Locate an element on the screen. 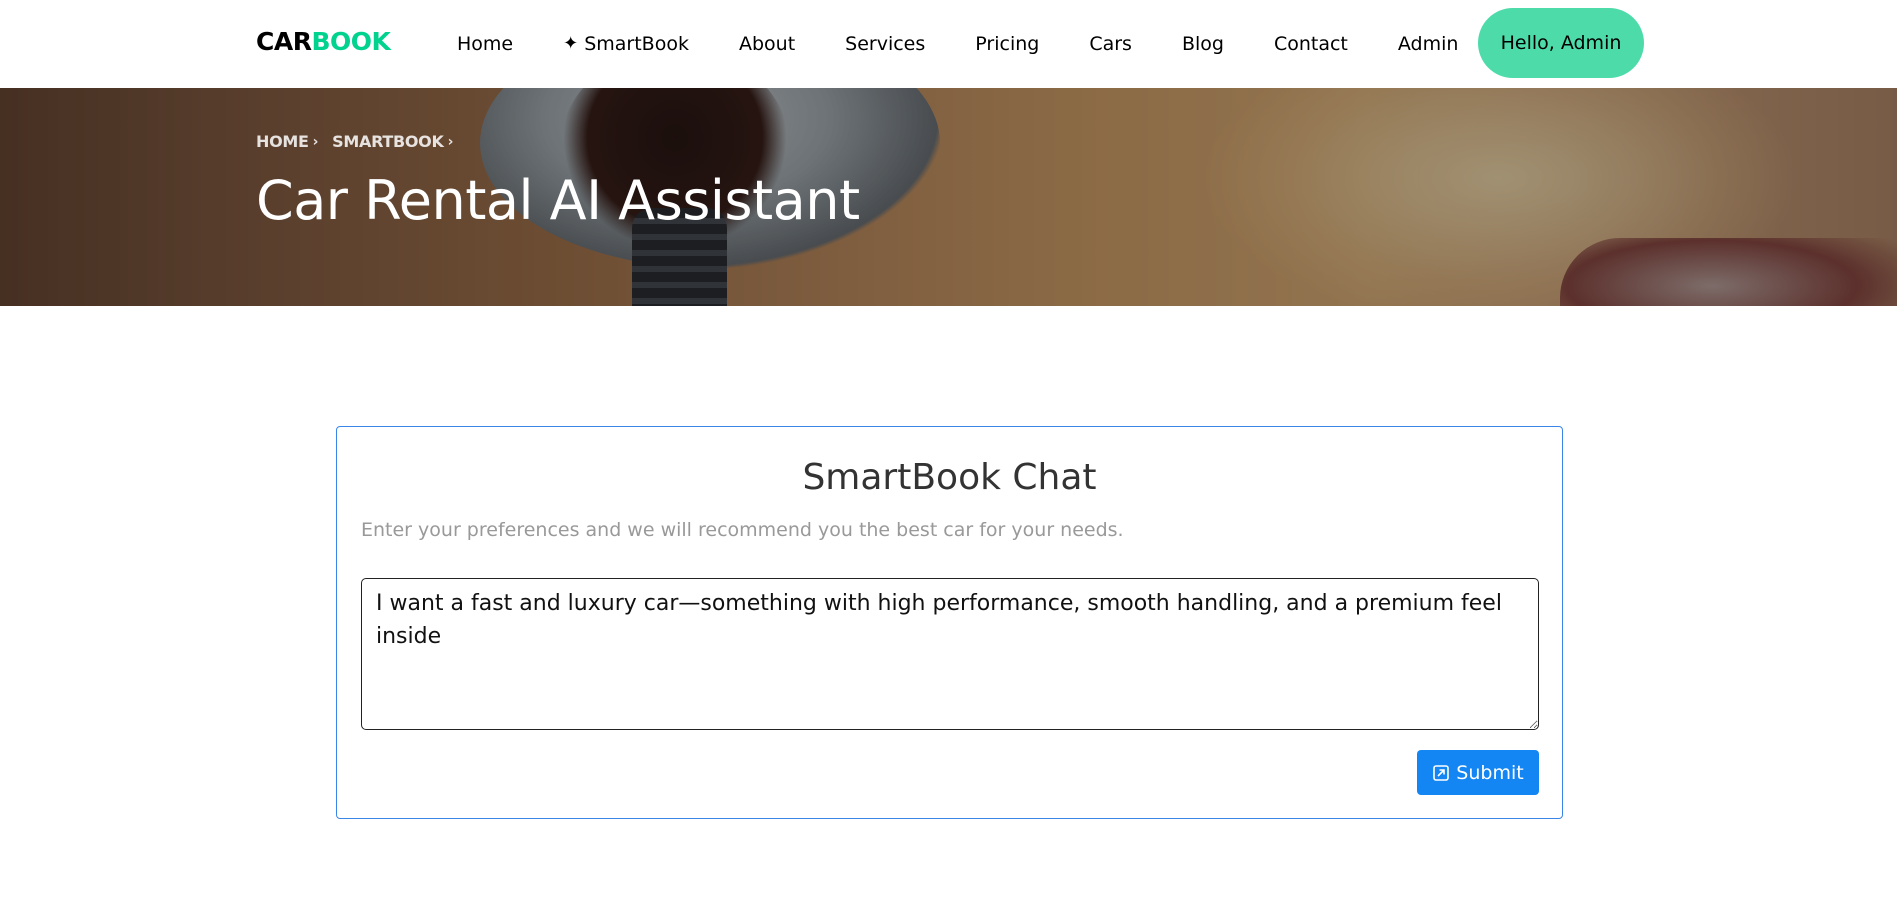  breadcrumb-smartbook: SMARTBOOK is located at coordinates (388, 141).